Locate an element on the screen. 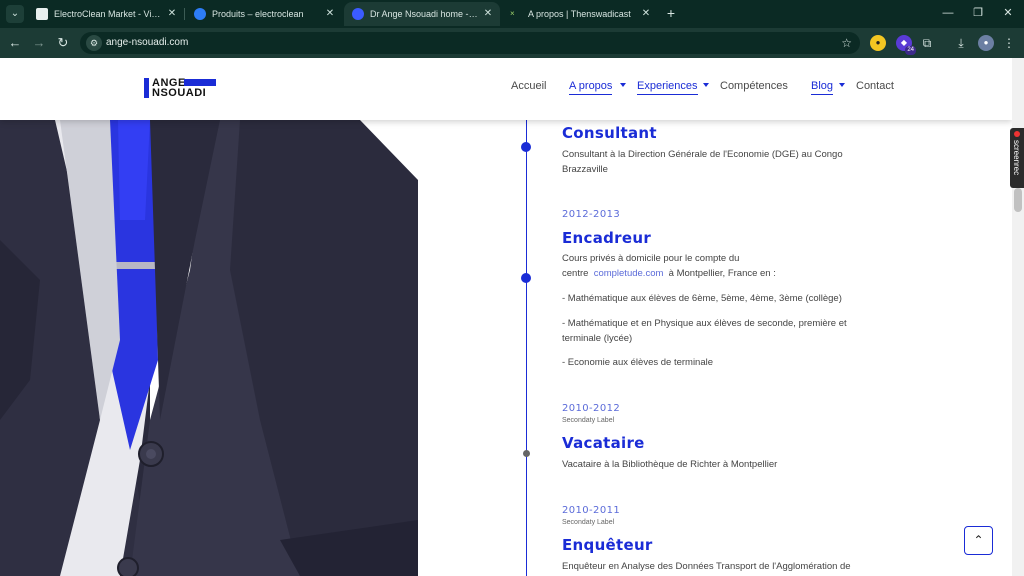  tab-ange-nsouadi-home: Dr Ange Nsouadi home - Ange ✕ is located at coordinates (422, 14).